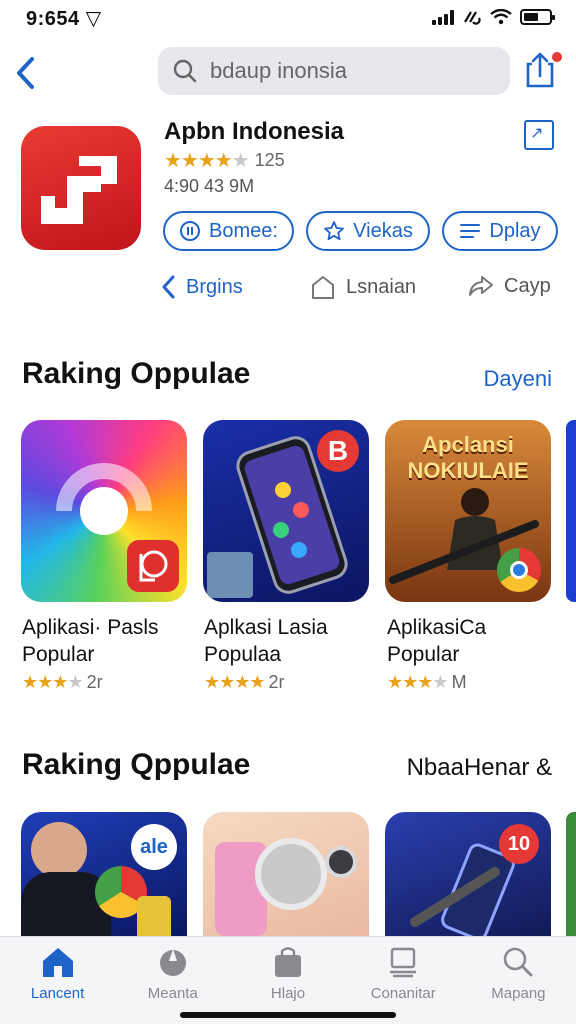  Describe the element at coordinates (383, 230) in the screenshot. I see `pill-label: Viekas` at that location.